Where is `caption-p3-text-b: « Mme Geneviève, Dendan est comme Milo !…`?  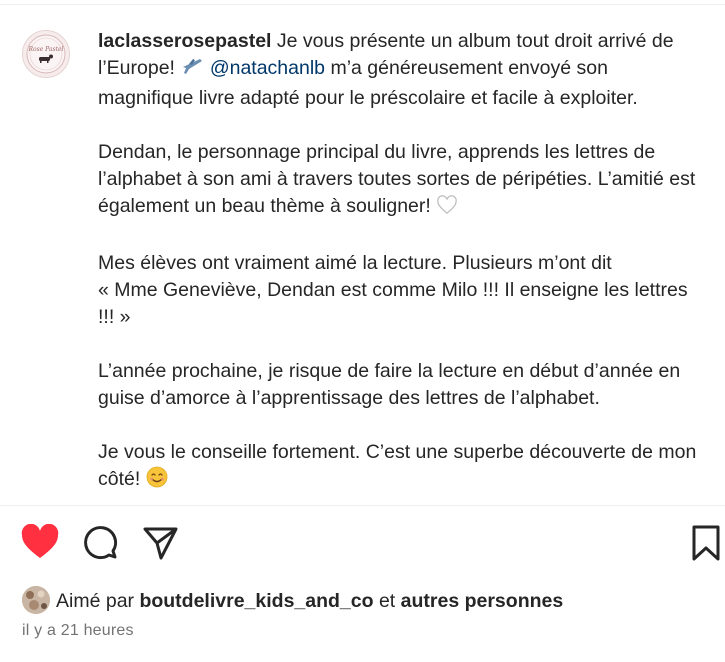 caption-p3-text-b: « Mme Geneviève, Dendan est comme Milo !… is located at coordinates (393, 303).